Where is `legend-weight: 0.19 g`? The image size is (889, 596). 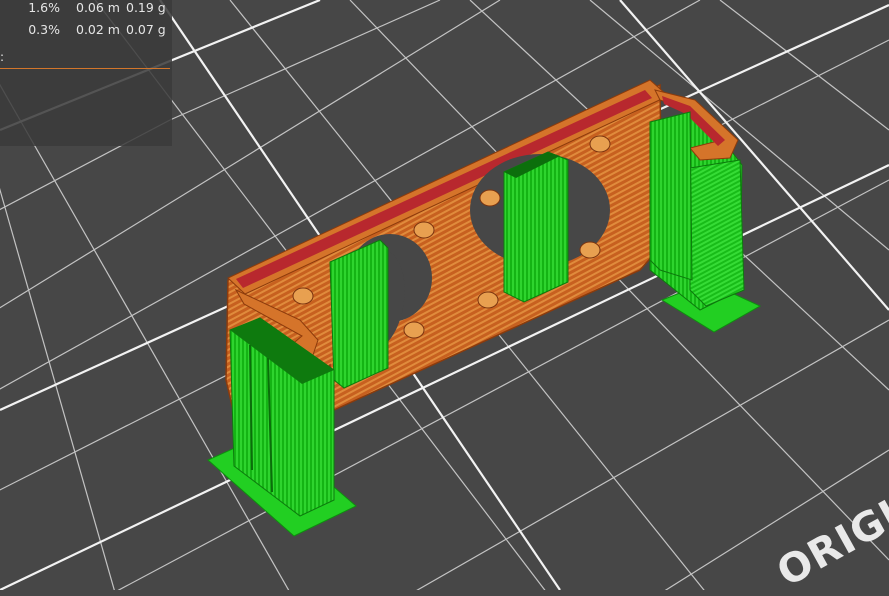
legend-weight: 0.19 g is located at coordinates (146, 7).